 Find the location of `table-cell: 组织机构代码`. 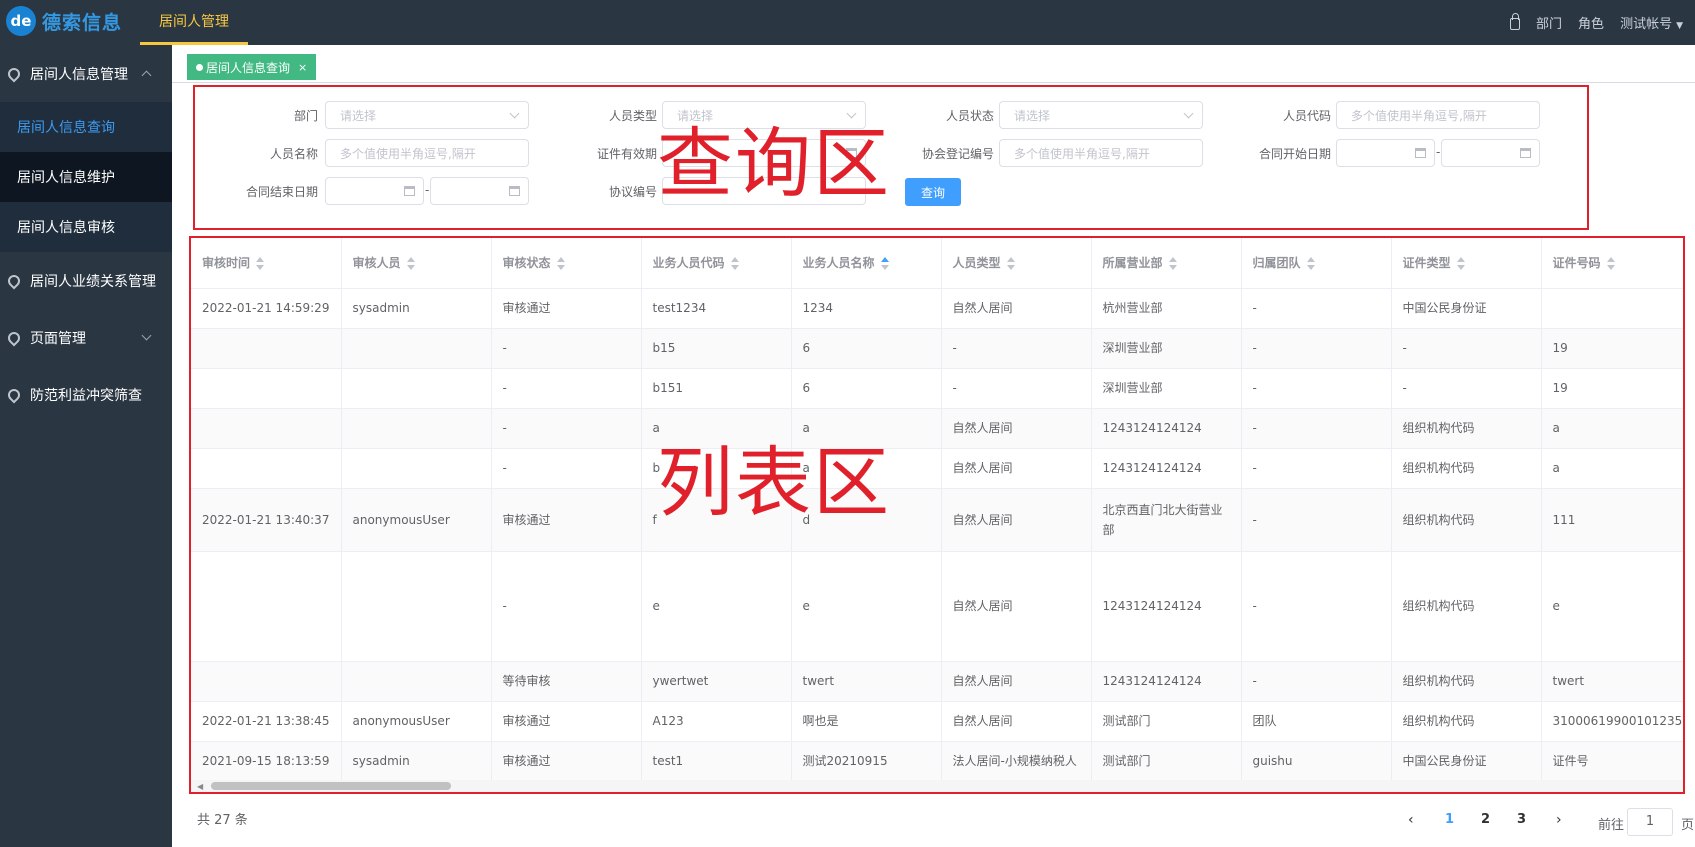

table-cell: 组织机构代码 is located at coordinates (1466, 520).